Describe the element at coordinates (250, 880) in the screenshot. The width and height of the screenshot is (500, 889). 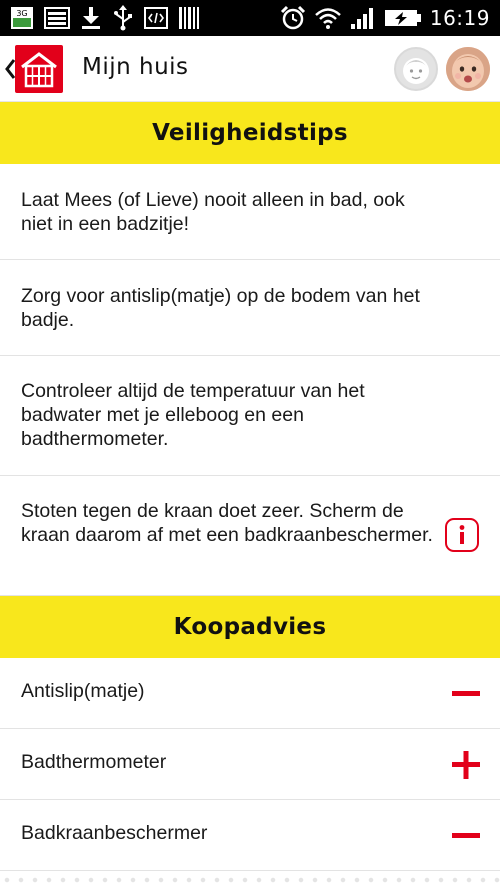
I see `dotted-footer-pattern` at that location.